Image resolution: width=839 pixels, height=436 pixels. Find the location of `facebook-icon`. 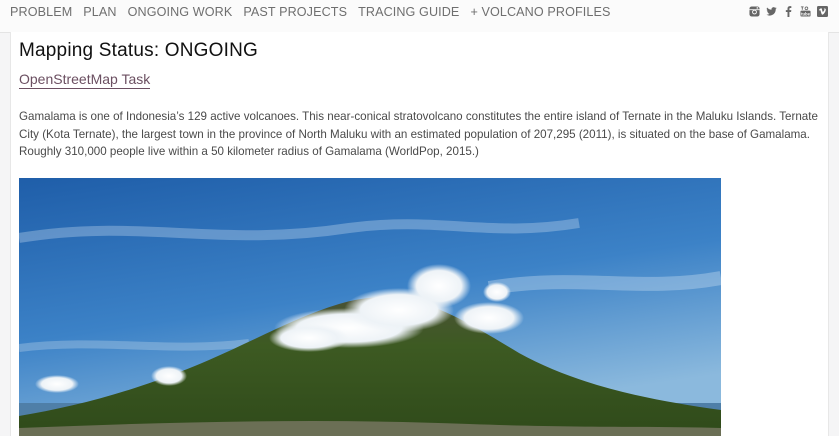

facebook-icon is located at coordinates (788, 11).